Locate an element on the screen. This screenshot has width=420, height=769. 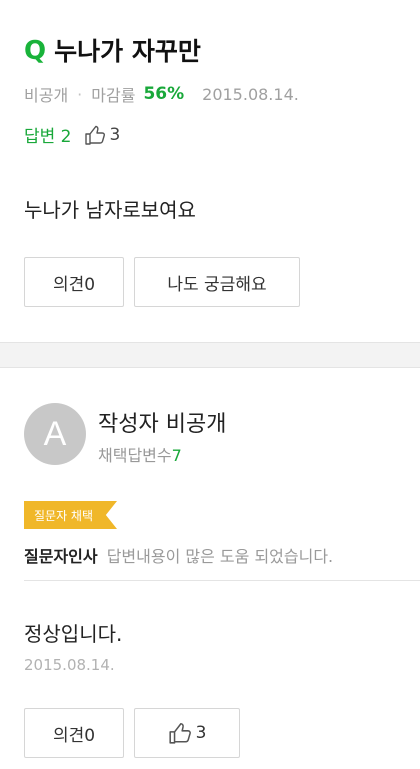
q-mark-icon: Q is located at coordinates (35, 51).